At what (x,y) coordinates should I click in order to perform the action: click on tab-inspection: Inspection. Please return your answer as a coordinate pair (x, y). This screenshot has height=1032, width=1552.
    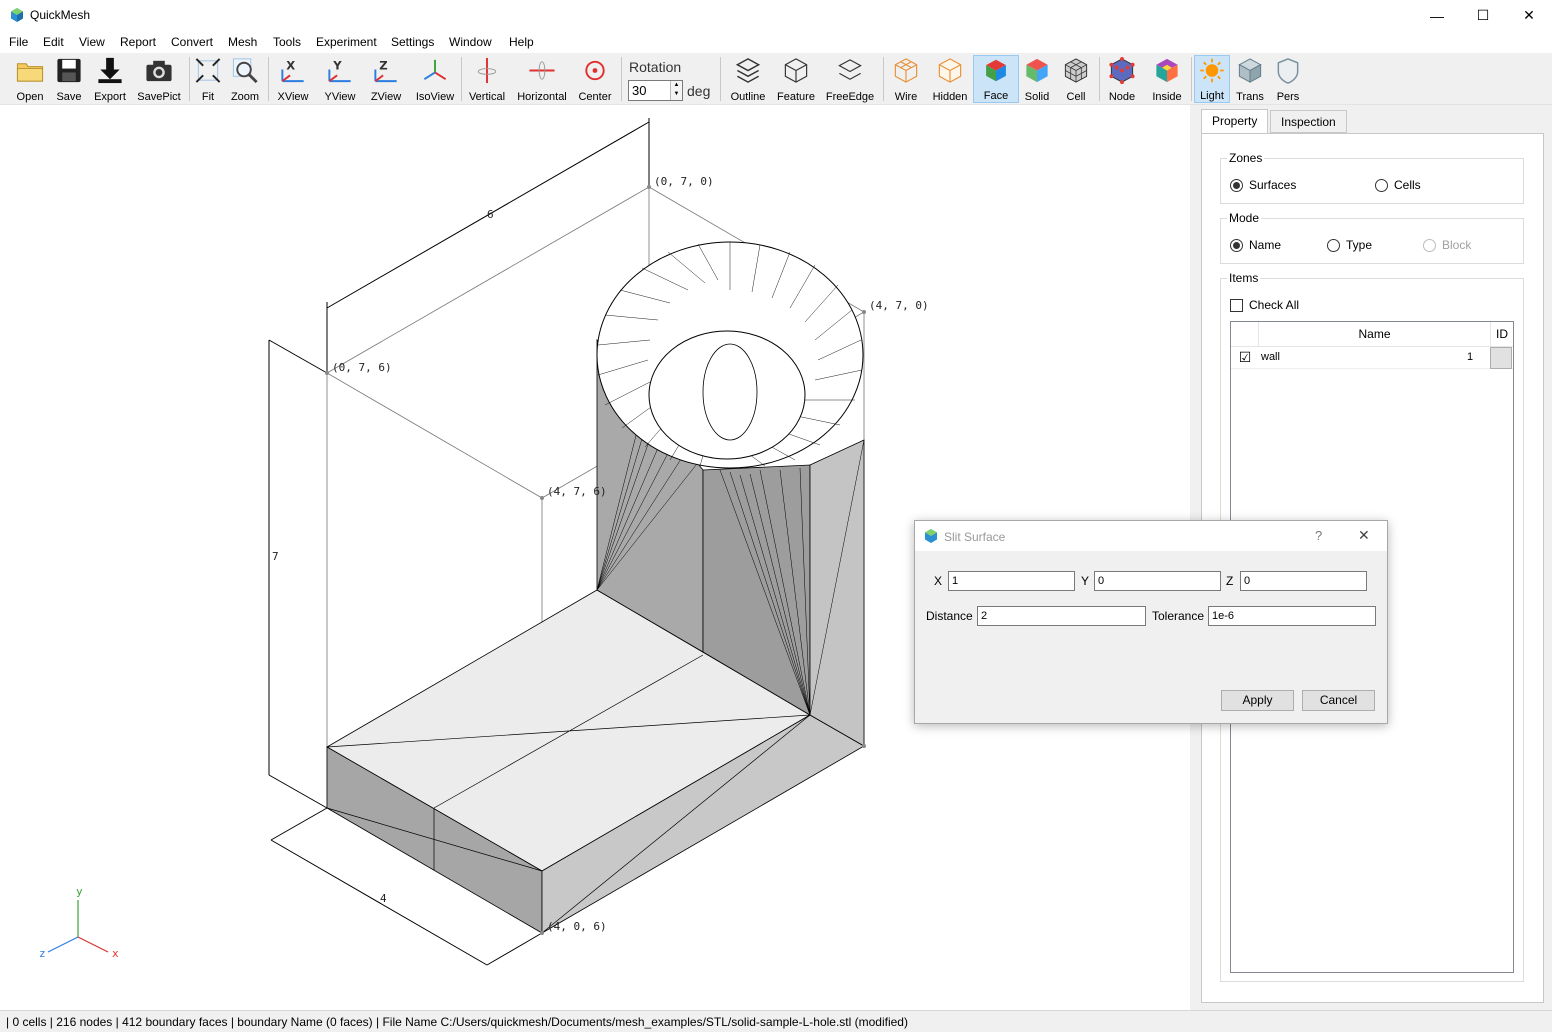
    Looking at the image, I should click on (1308, 121).